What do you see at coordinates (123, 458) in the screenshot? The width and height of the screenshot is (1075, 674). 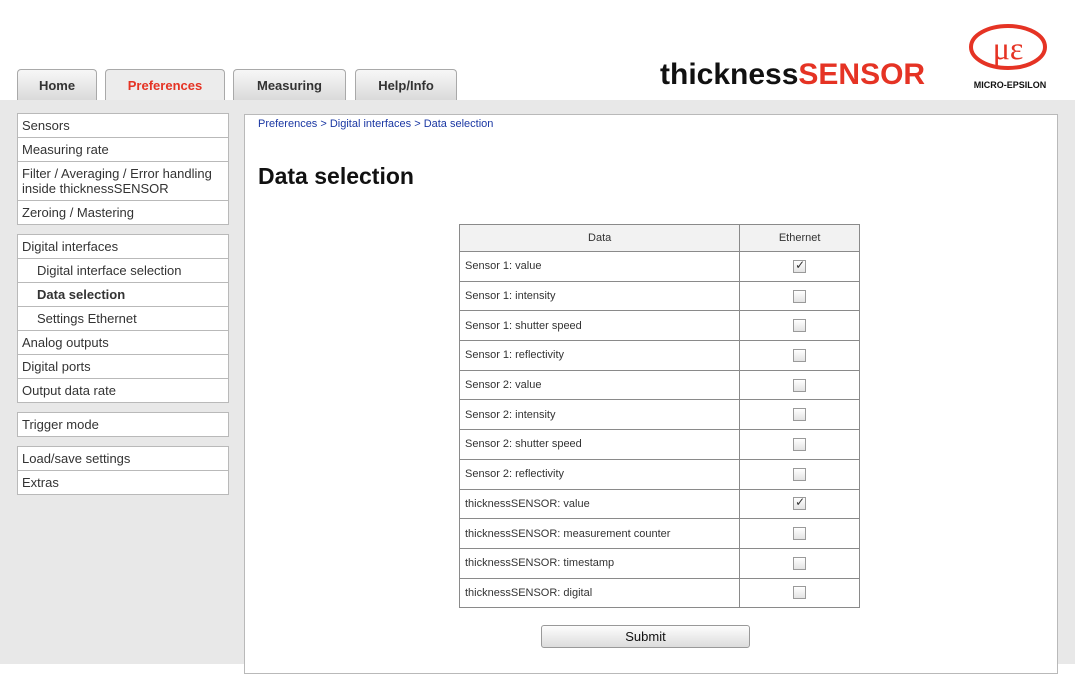 I see `sidebar-item-load-save-settings: Load/save settings` at bounding box center [123, 458].